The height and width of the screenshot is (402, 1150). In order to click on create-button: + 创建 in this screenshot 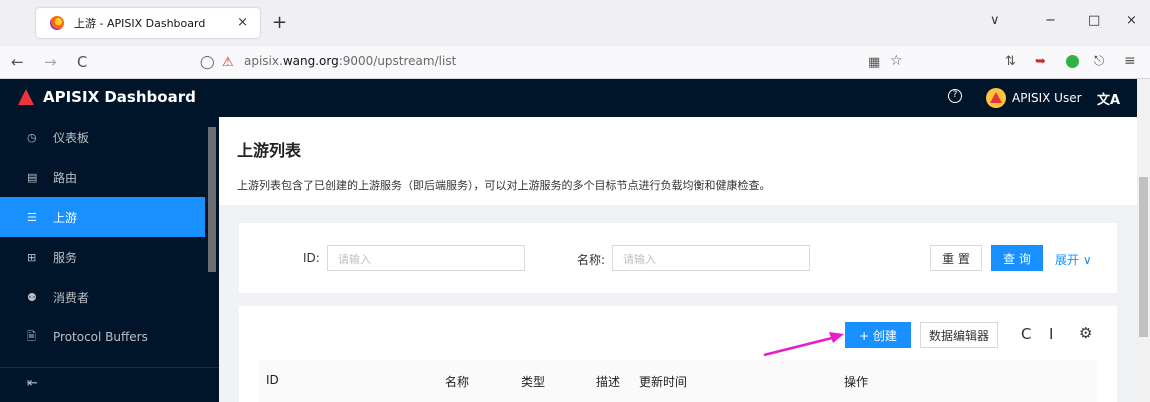, I will do `click(878, 335)`.